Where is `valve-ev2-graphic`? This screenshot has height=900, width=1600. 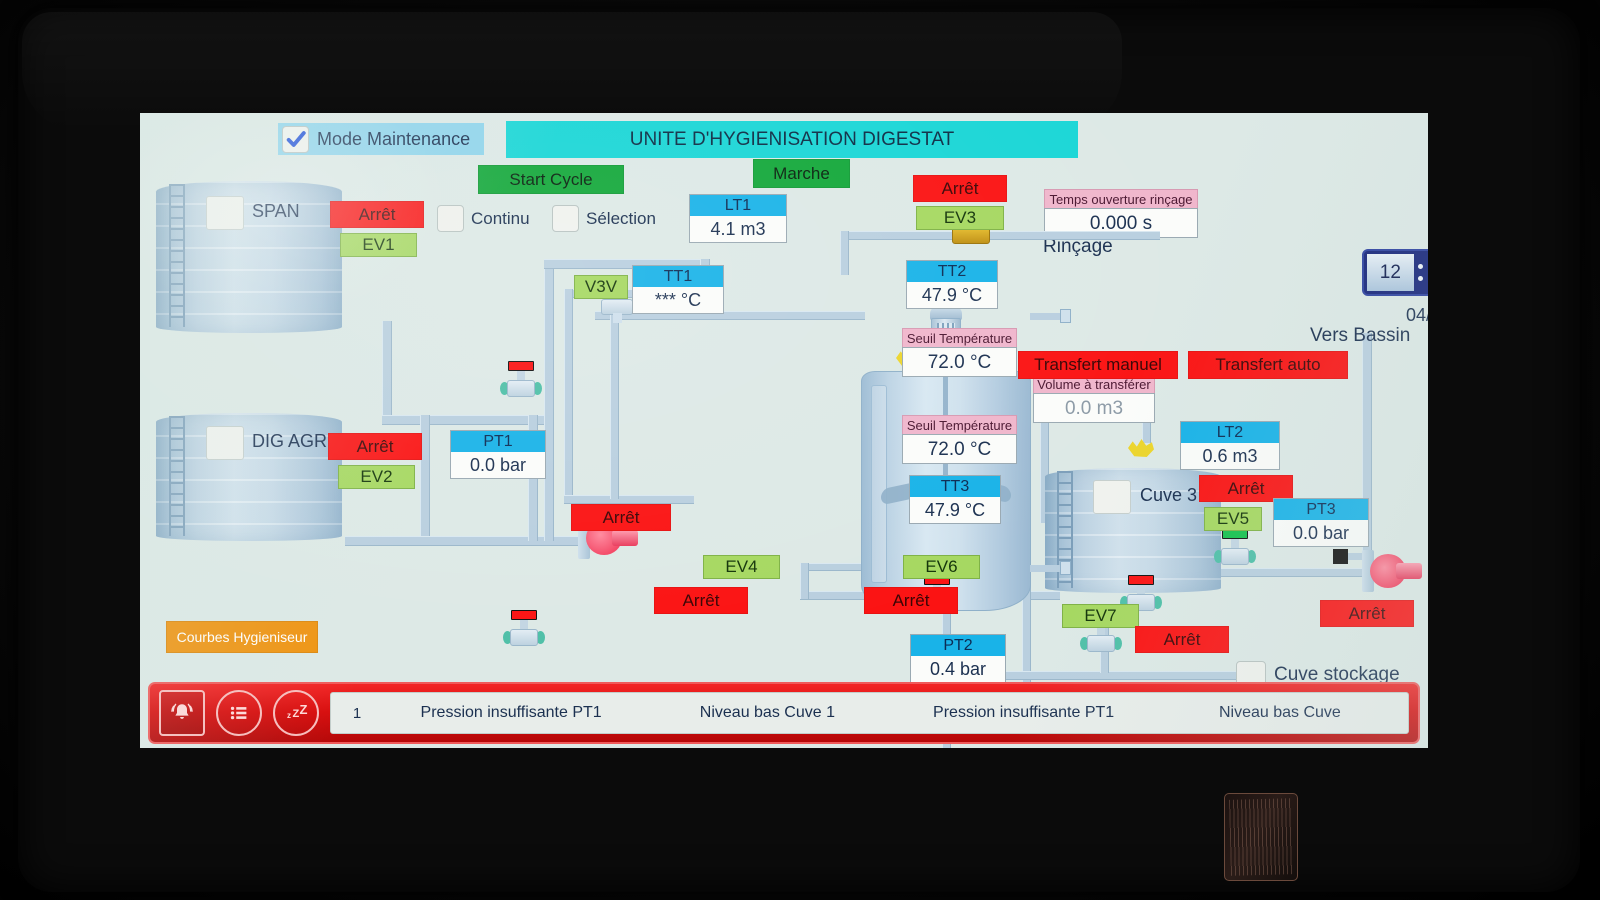 valve-ev2-graphic is located at coordinates (524, 630).